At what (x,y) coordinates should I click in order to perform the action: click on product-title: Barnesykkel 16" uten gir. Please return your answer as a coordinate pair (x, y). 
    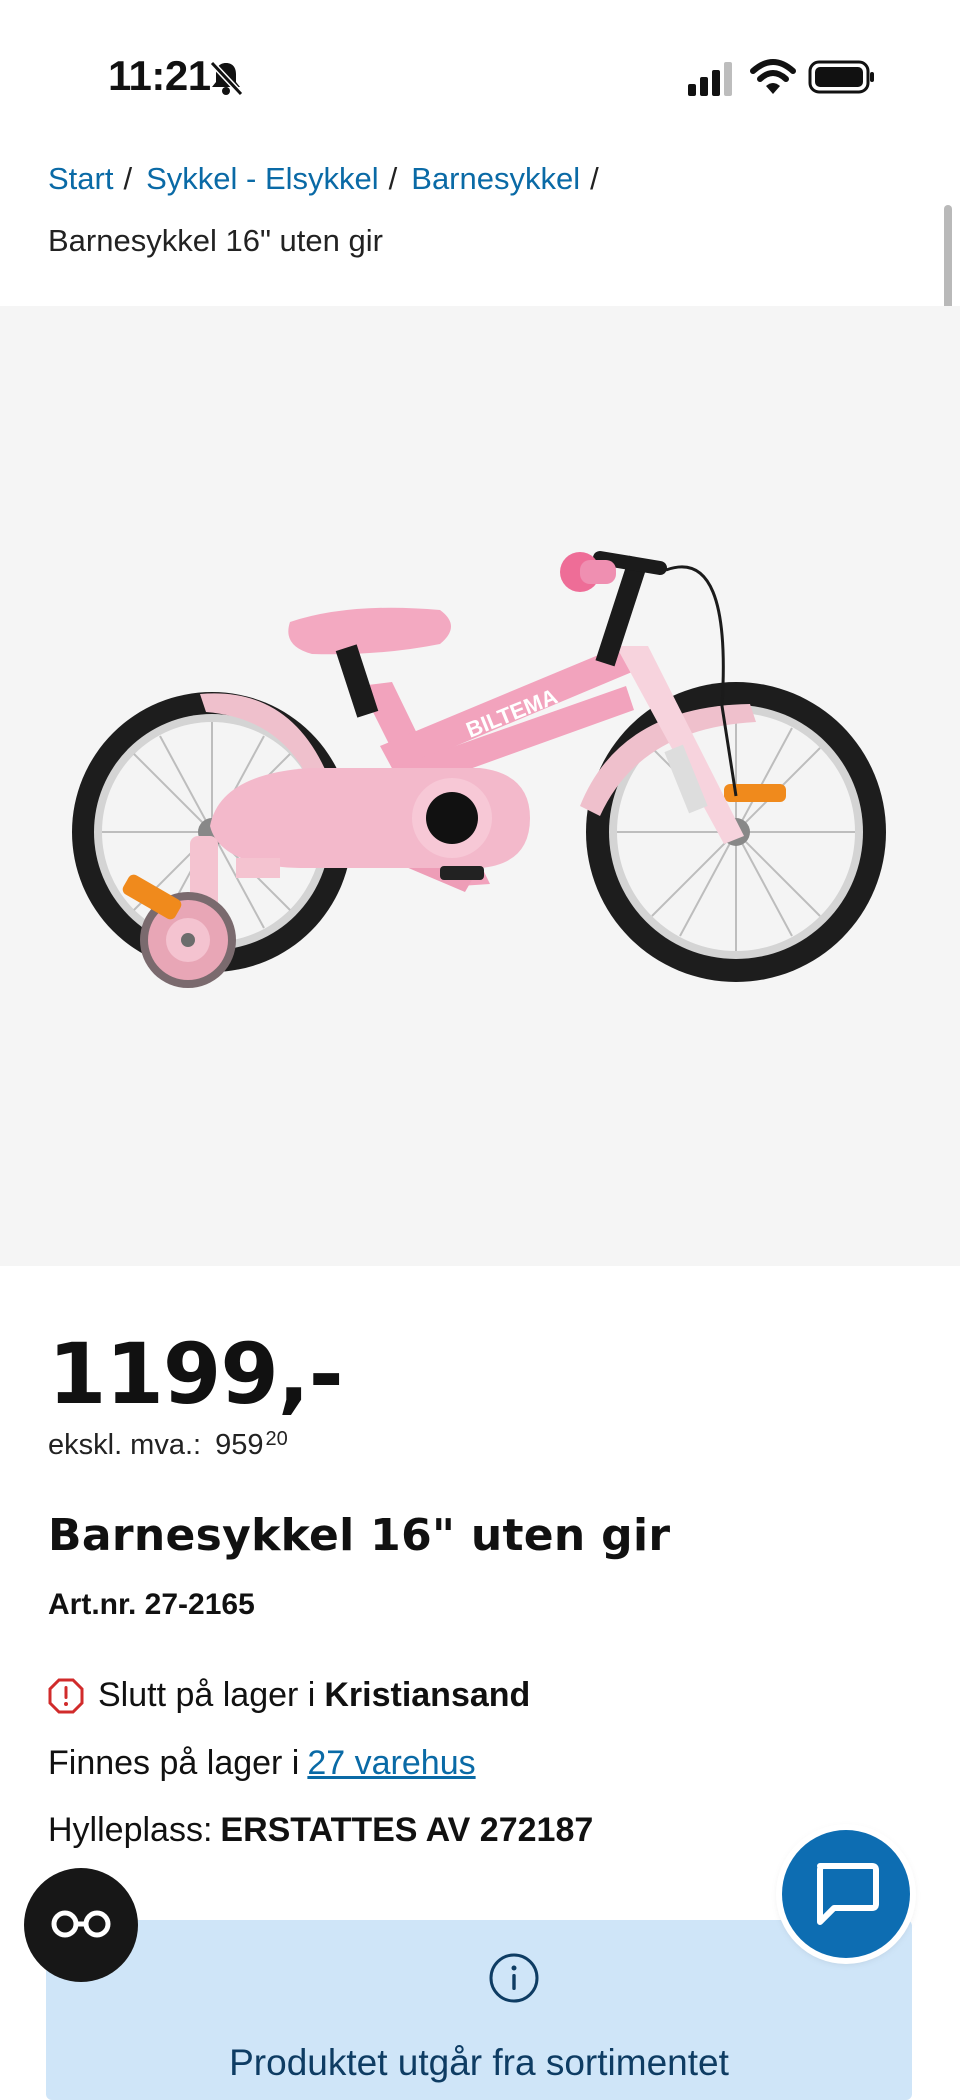
    Looking at the image, I should click on (359, 1535).